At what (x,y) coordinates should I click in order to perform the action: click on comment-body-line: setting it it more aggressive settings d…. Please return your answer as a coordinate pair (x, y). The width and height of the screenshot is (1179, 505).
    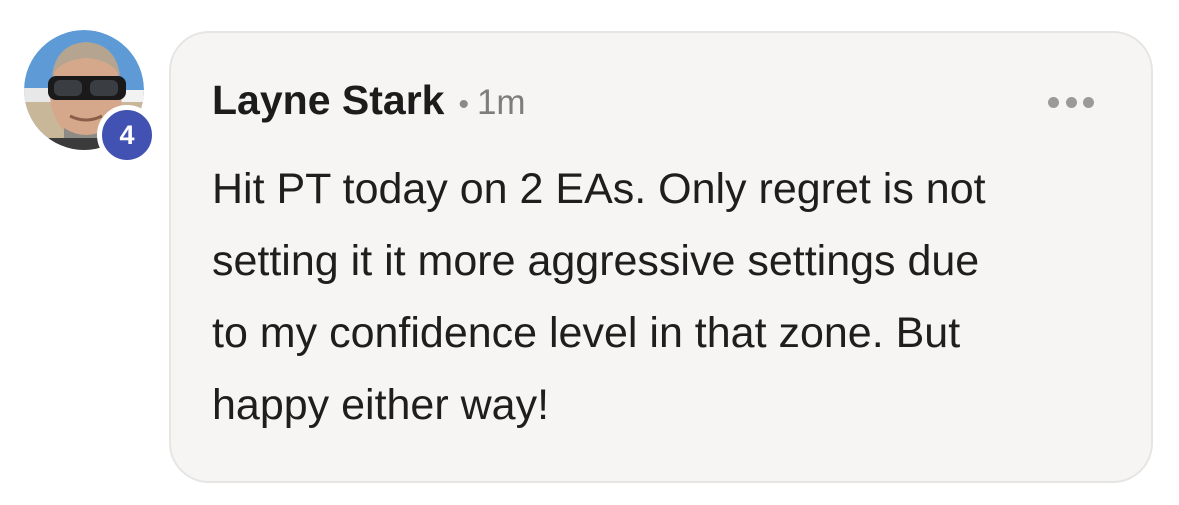
    Looking at the image, I should click on (596, 261).